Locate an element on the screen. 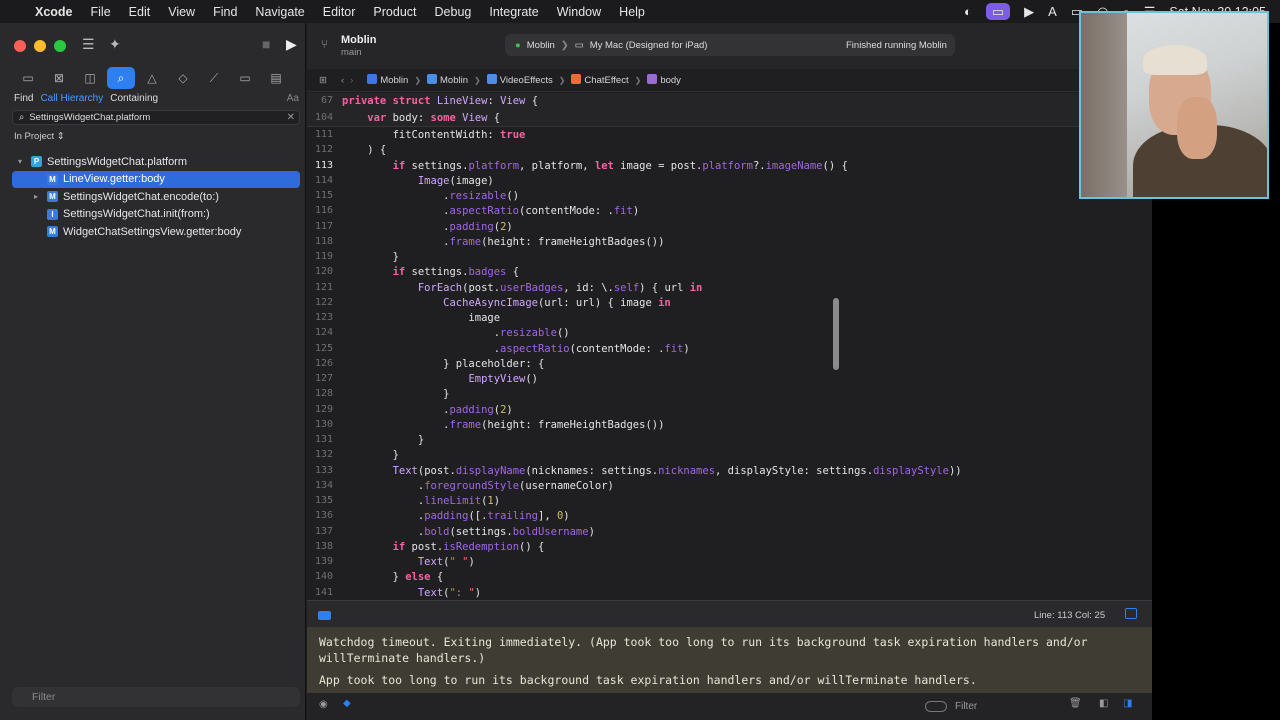  menu-help: Help is located at coordinates (632, 12).